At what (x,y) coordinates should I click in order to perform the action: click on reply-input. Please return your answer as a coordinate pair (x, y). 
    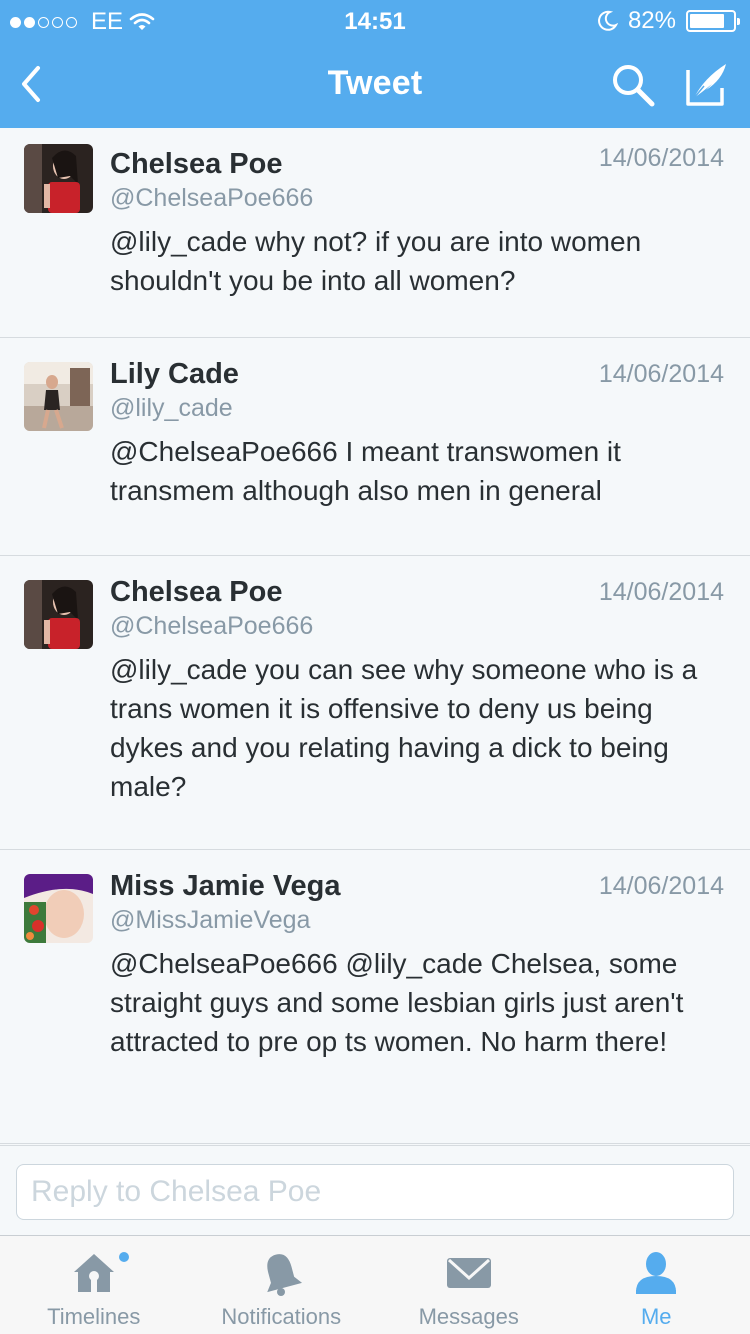
    Looking at the image, I should click on (375, 1192).